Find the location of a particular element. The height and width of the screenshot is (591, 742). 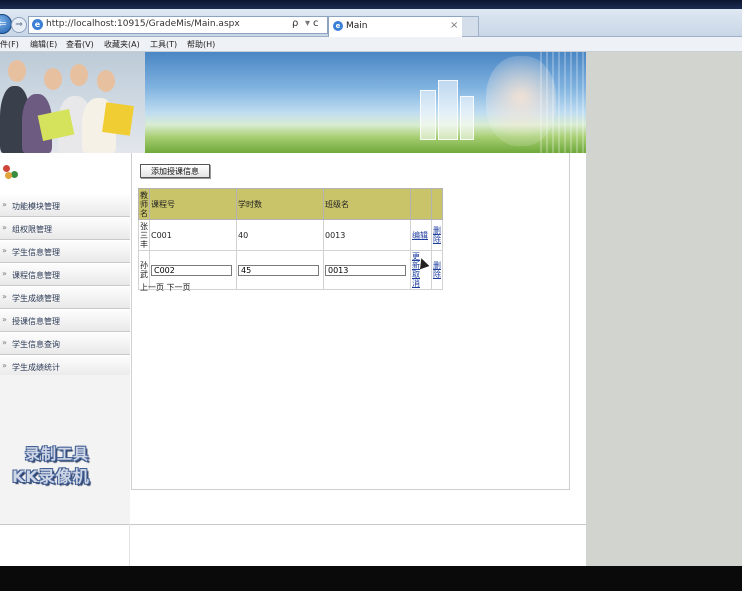

sidebar-item-label: 学生成绩管理 is located at coordinates (36, 298).